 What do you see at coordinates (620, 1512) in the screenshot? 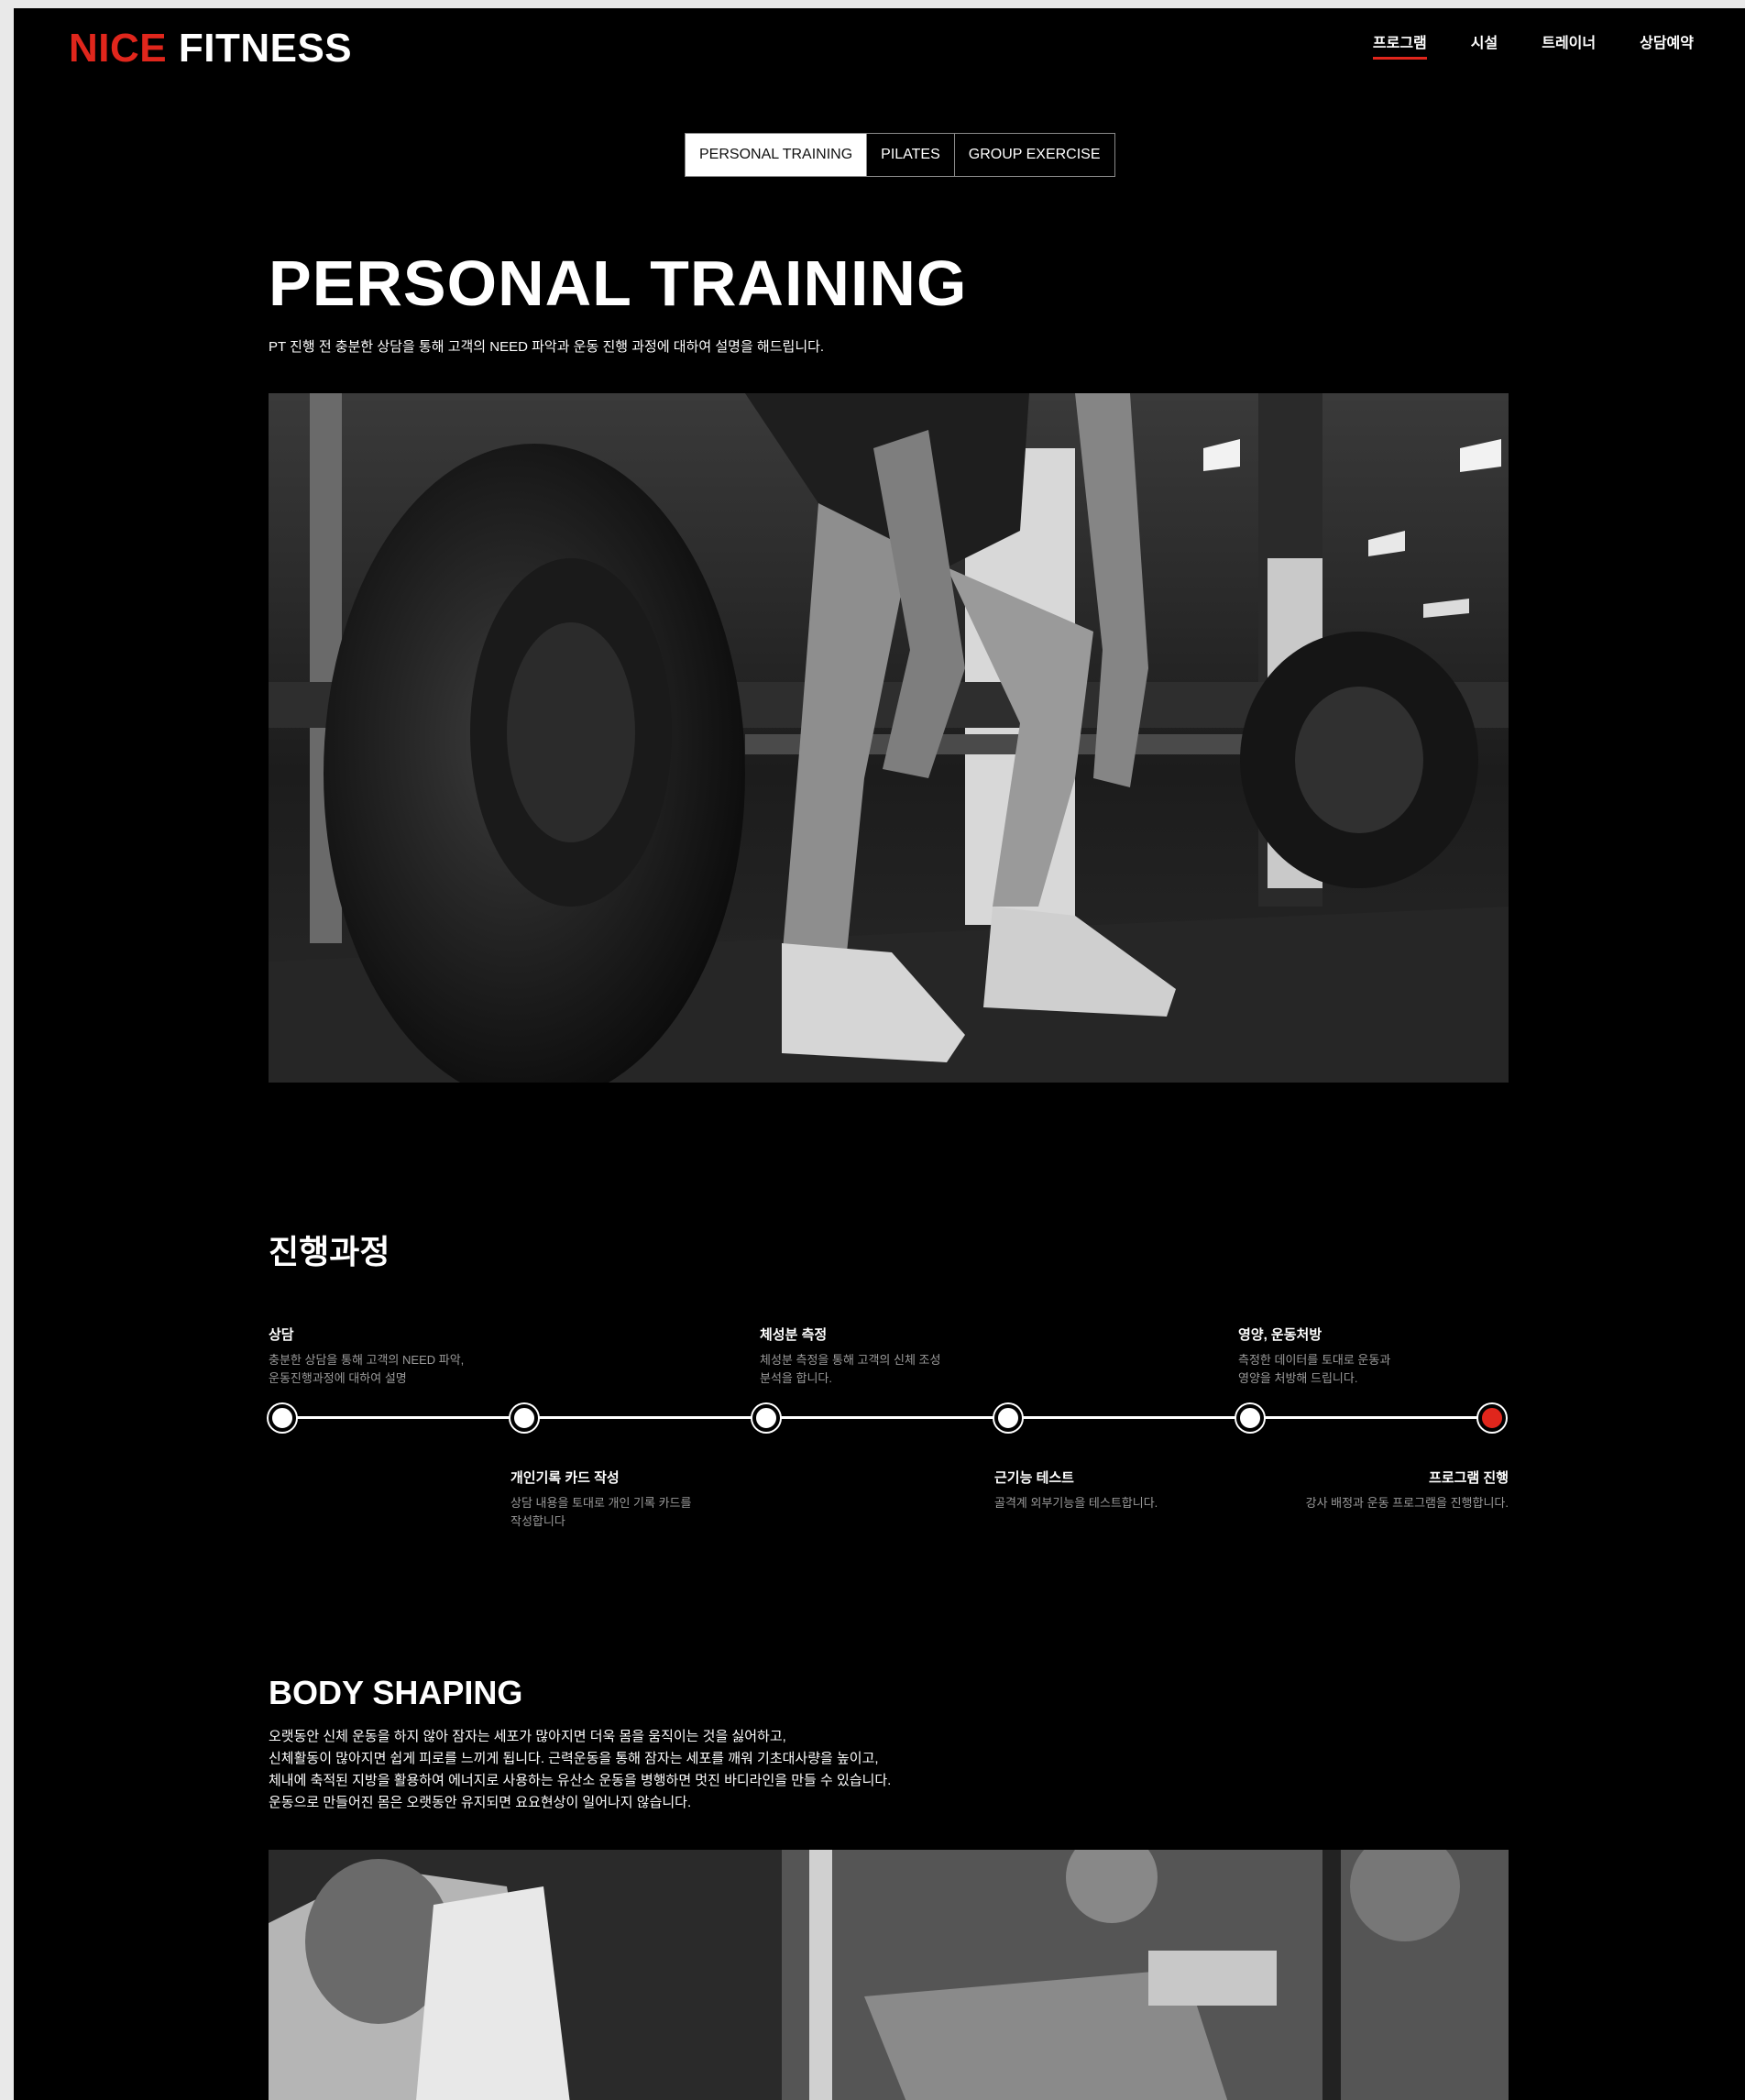
I see `step-desc: 상담 내용을 토대로 개인 기록 카드를 작성합니다` at bounding box center [620, 1512].